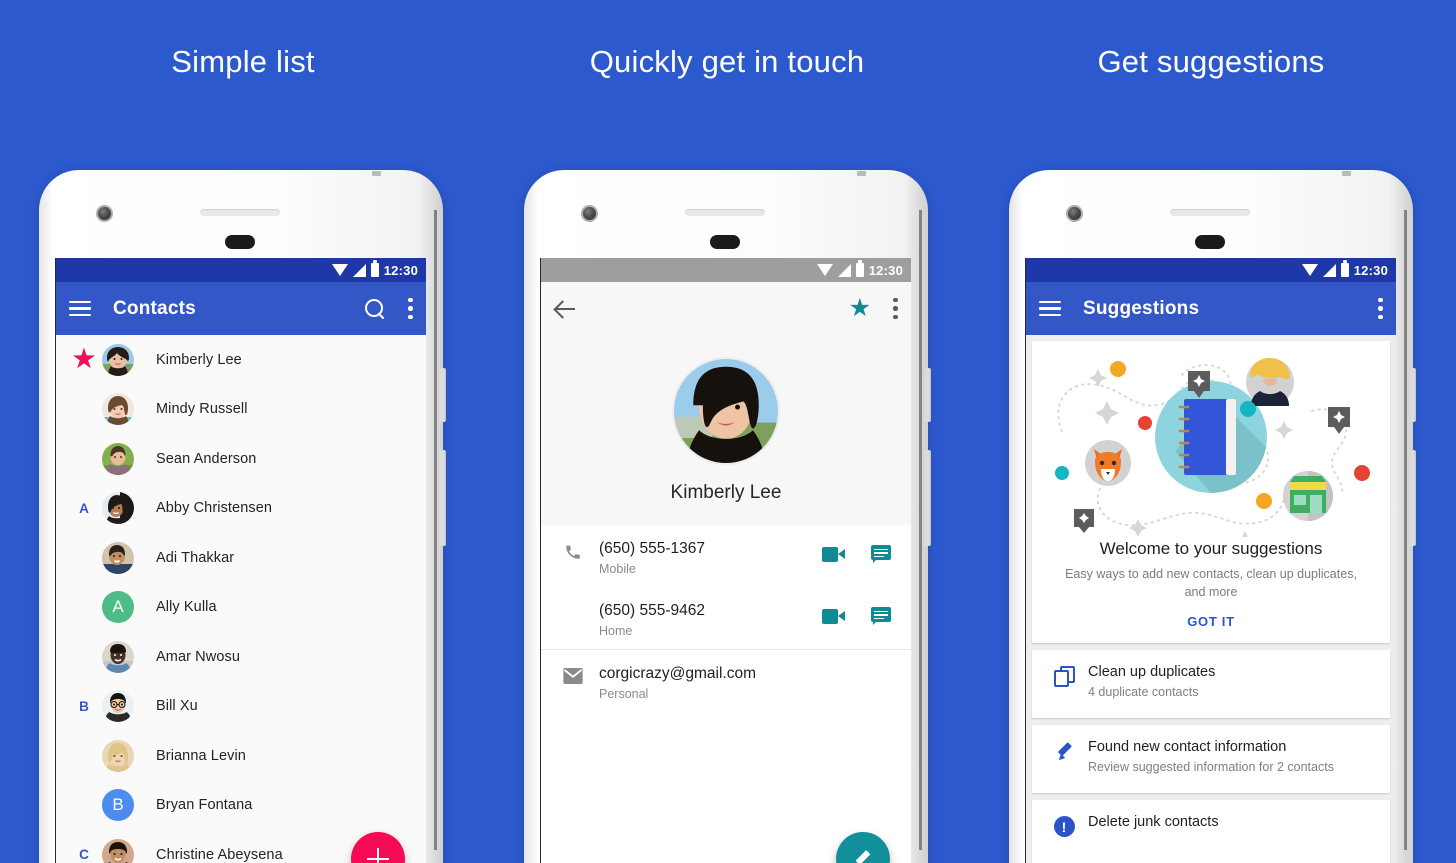 The height and width of the screenshot is (863, 1456). I want to click on detail-row-phone-home: (650) 555-9462 Home, so click(726, 618).